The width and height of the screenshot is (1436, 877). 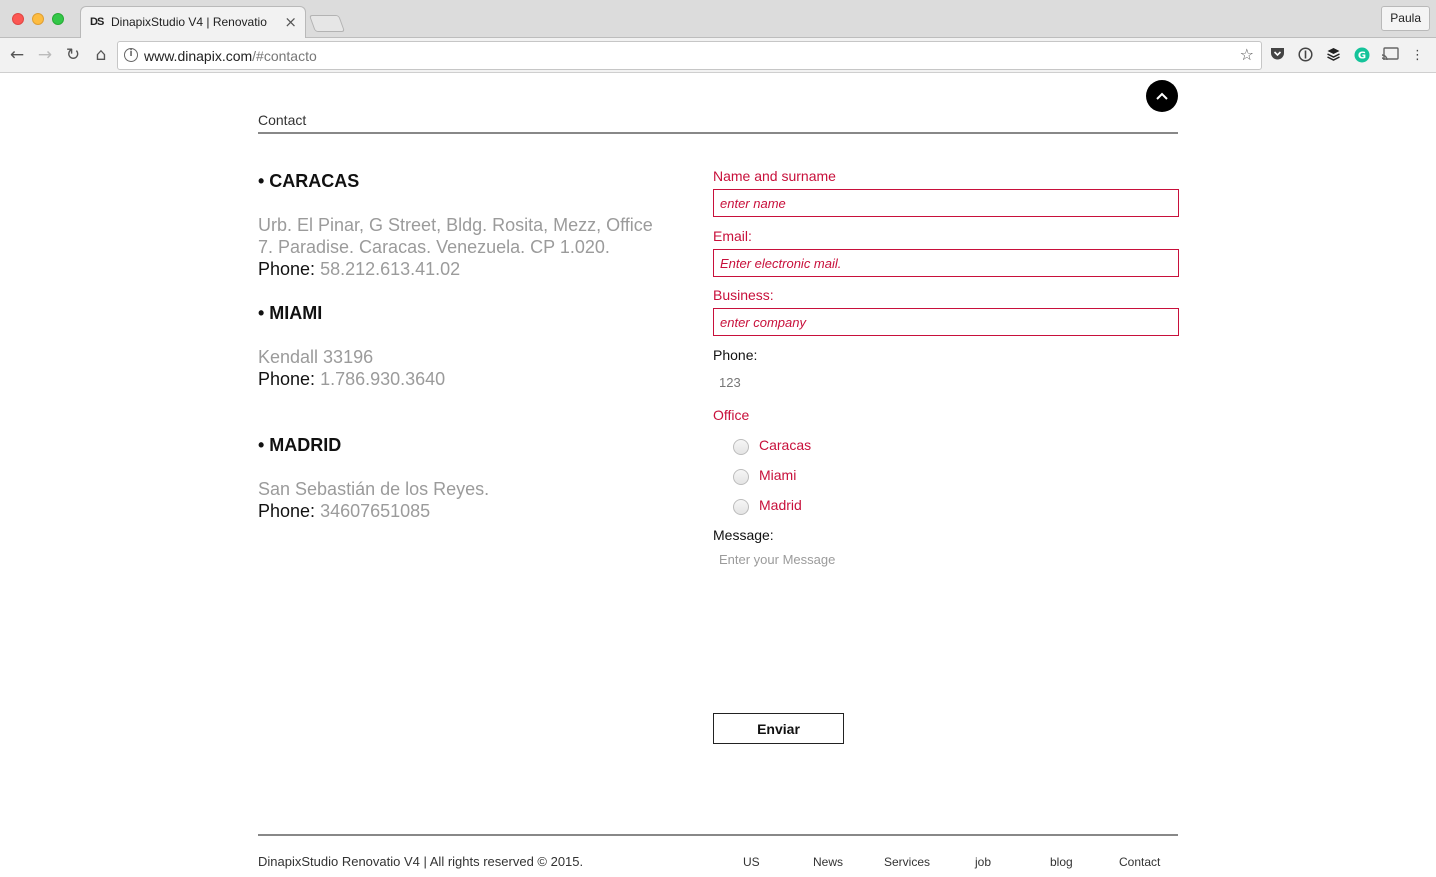 What do you see at coordinates (718, 133) in the screenshot?
I see `section-divider` at bounding box center [718, 133].